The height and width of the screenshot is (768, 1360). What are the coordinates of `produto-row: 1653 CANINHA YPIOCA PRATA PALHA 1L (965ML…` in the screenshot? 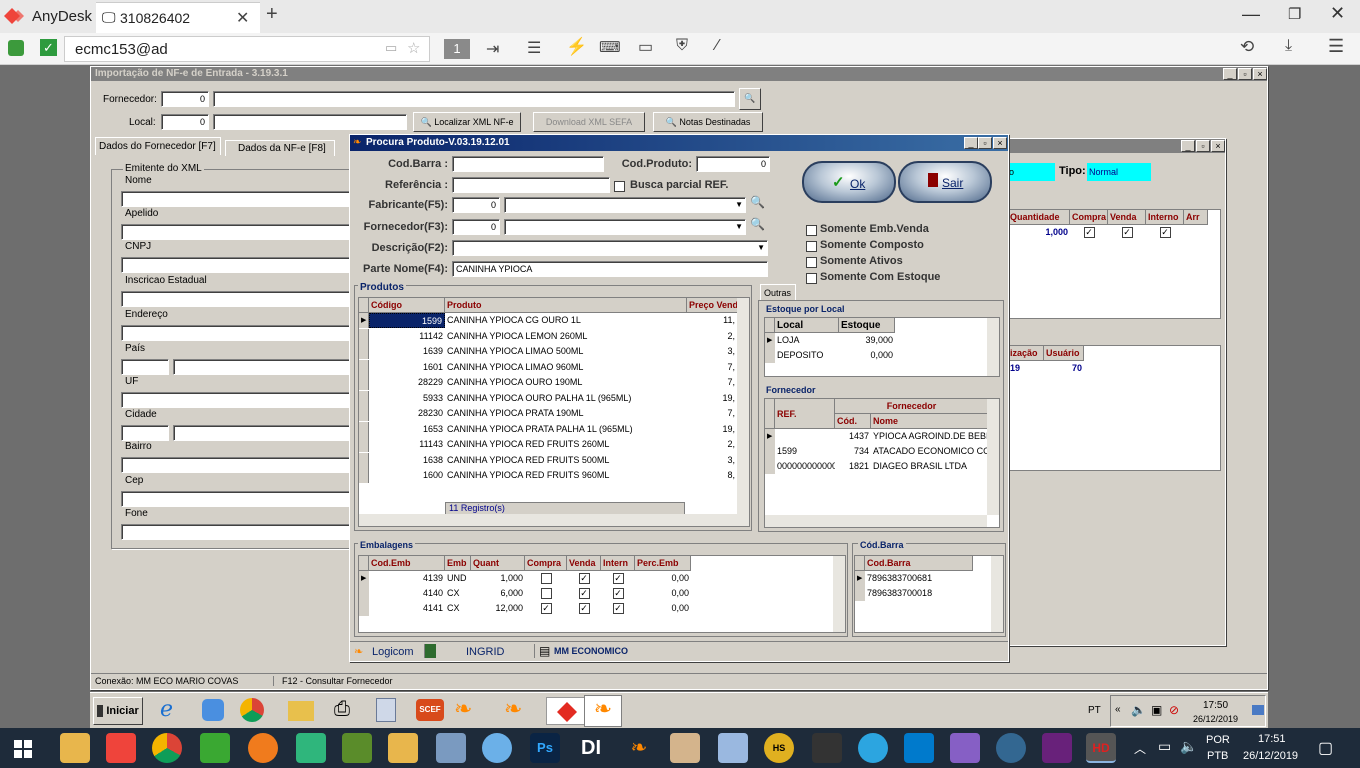 It's located at (554, 429).